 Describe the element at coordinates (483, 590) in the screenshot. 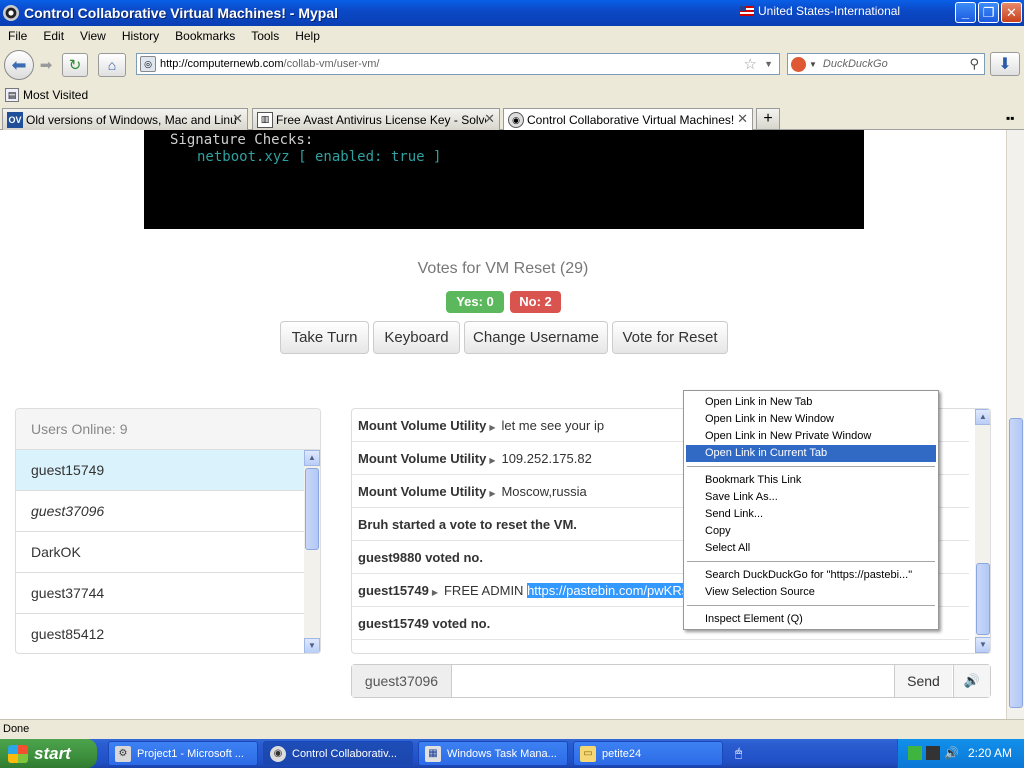

I see `chat-text: FREE ADMIN` at that location.